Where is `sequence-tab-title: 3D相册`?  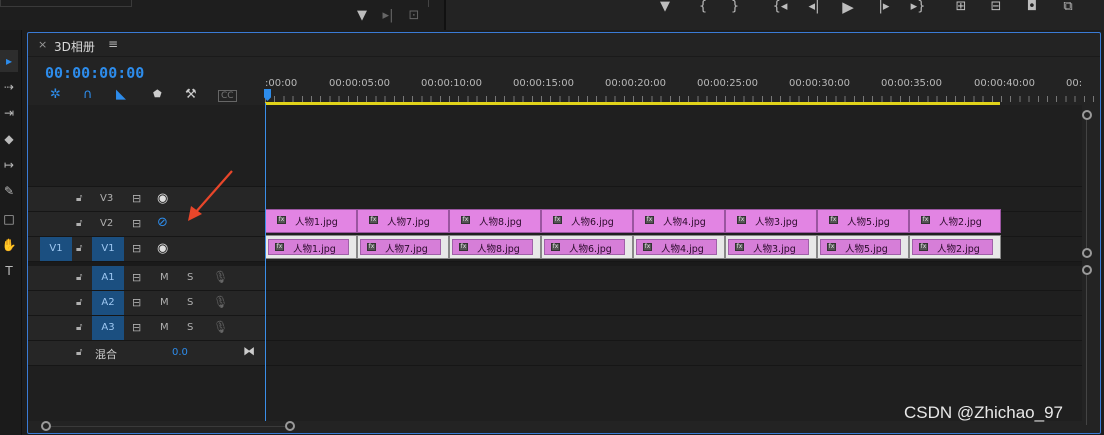
sequence-tab-title: 3D相册 is located at coordinates (74, 46).